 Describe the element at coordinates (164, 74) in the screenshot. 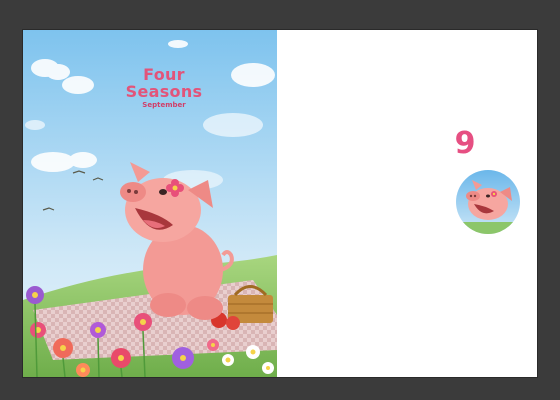

I see `title-line-four: Four` at that location.